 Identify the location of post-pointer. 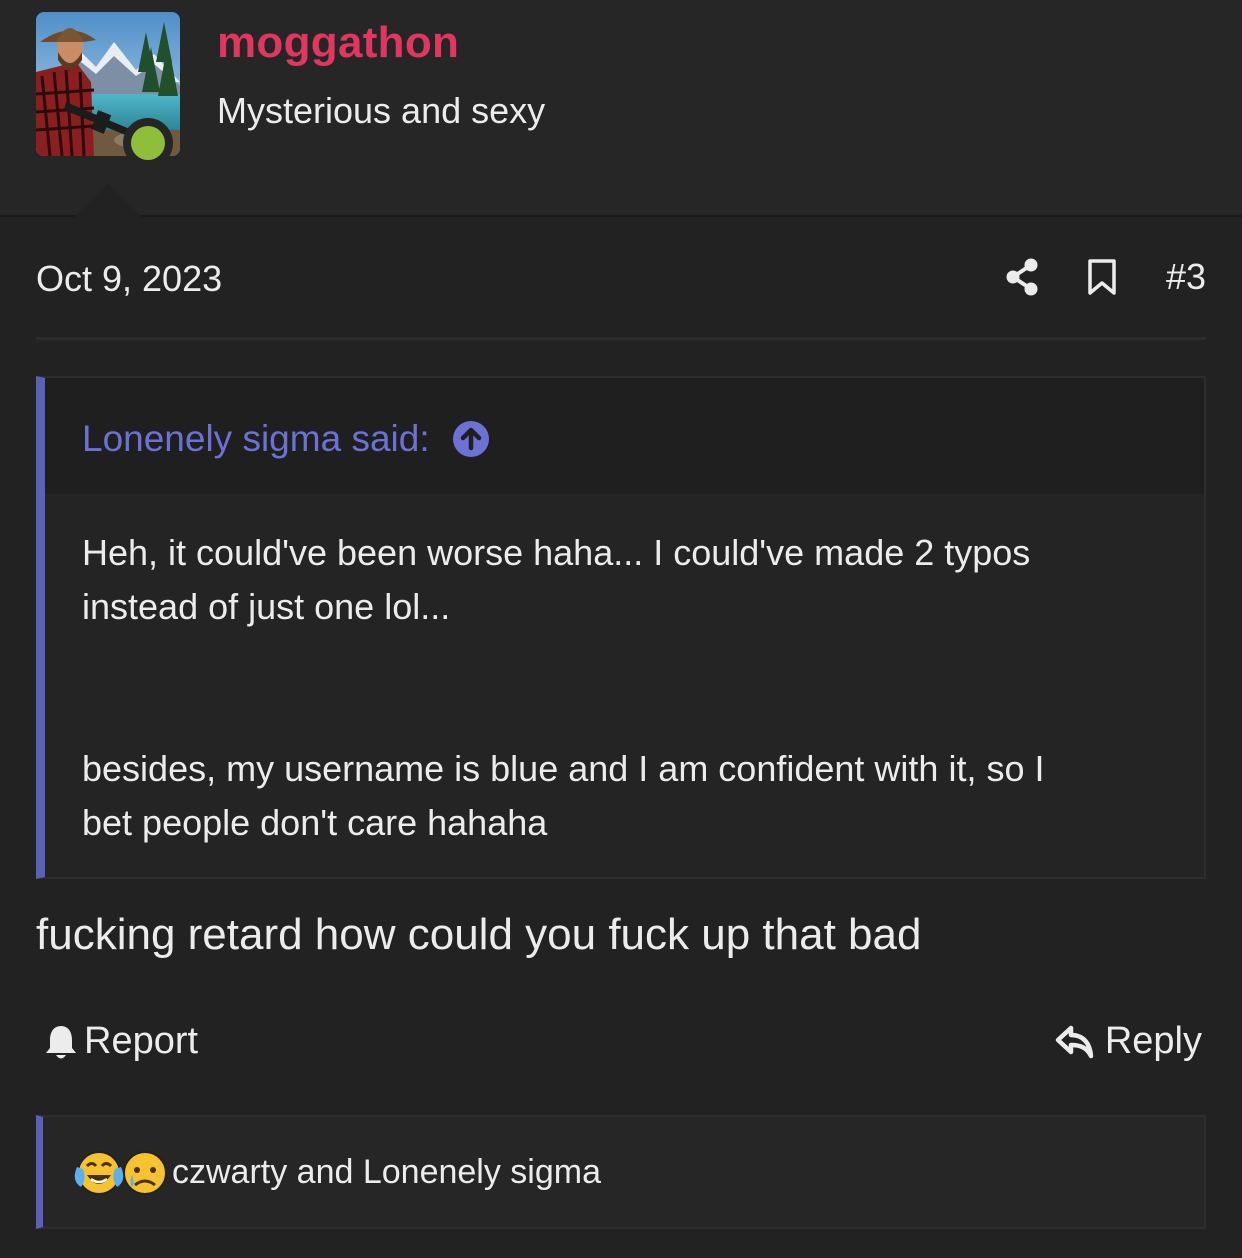
(108, 200).